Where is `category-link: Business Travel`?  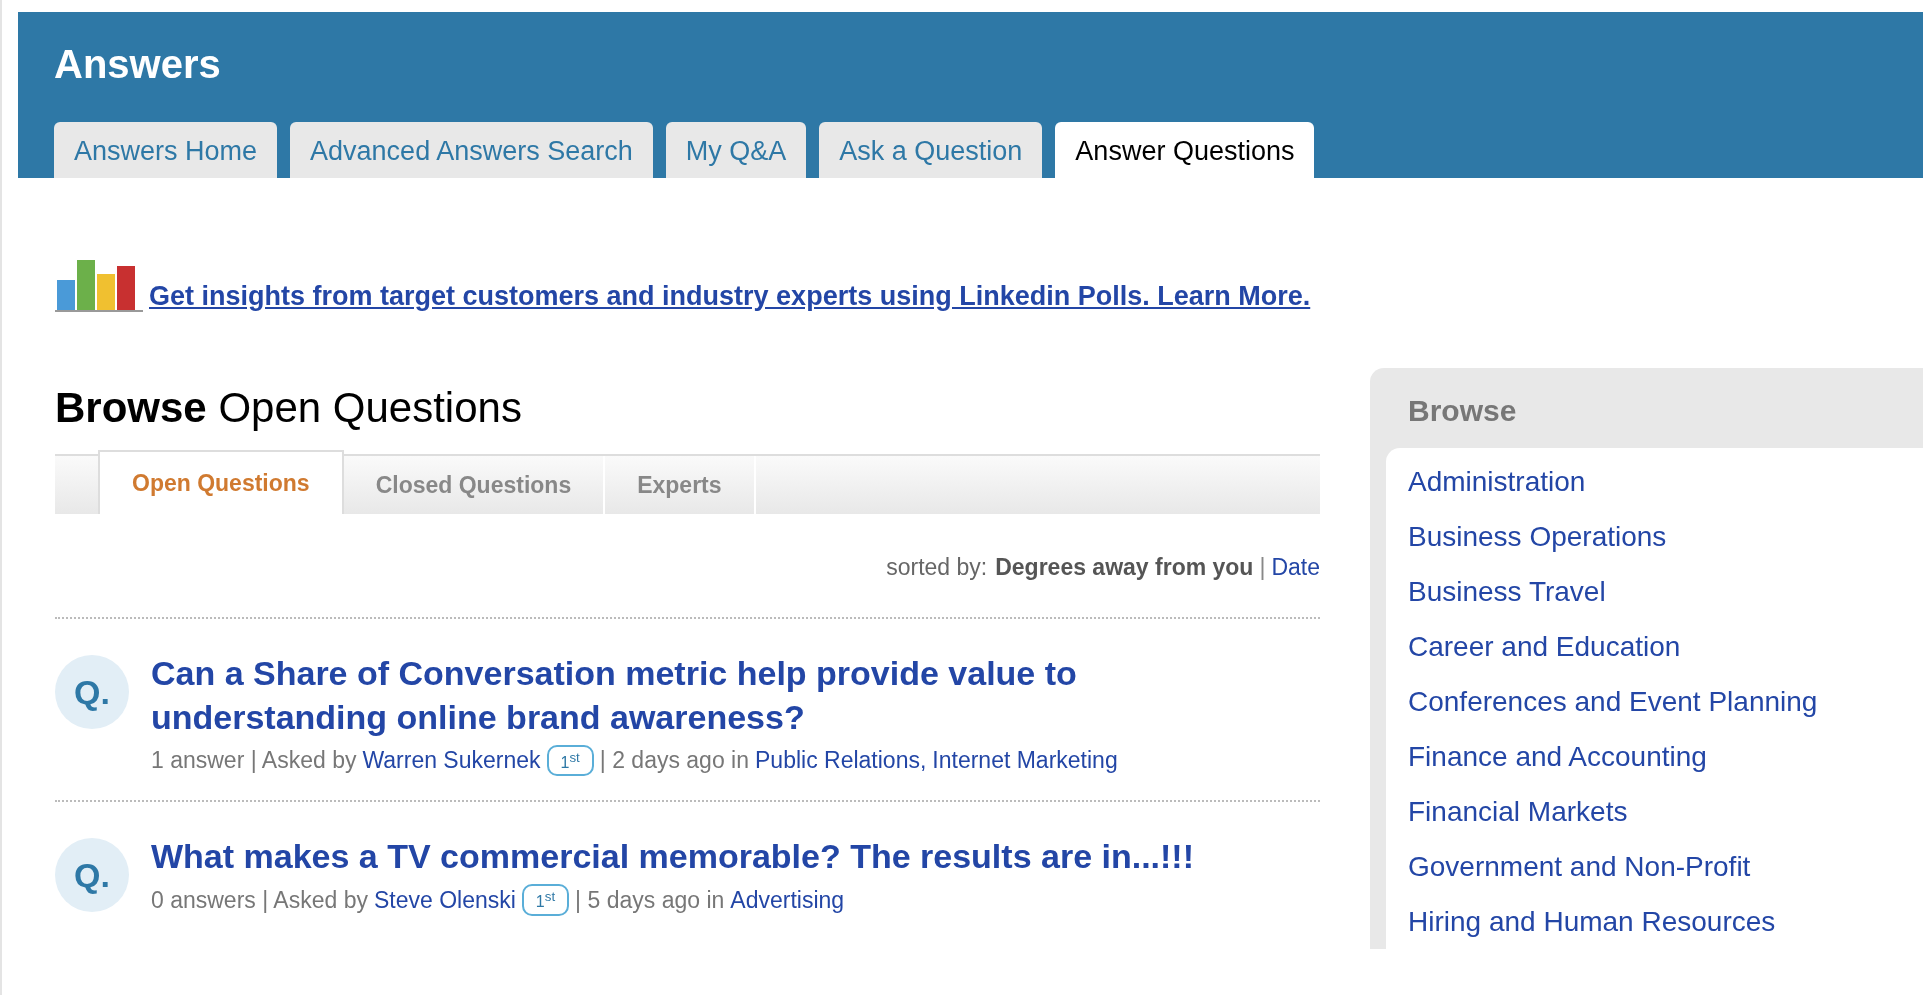
category-link: Business Travel is located at coordinates (1665, 591).